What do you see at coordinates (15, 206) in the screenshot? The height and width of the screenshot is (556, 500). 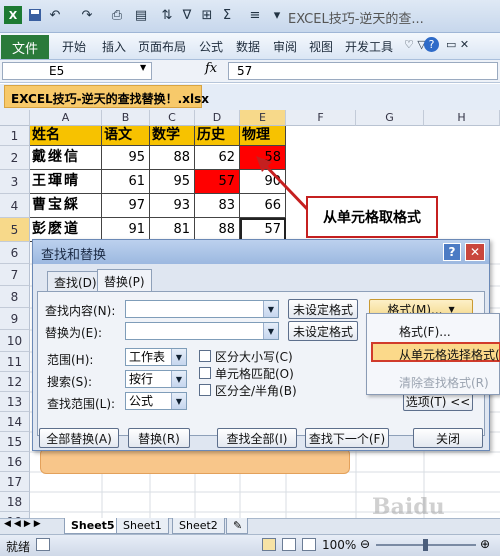 I see `row-header: 4` at bounding box center [15, 206].